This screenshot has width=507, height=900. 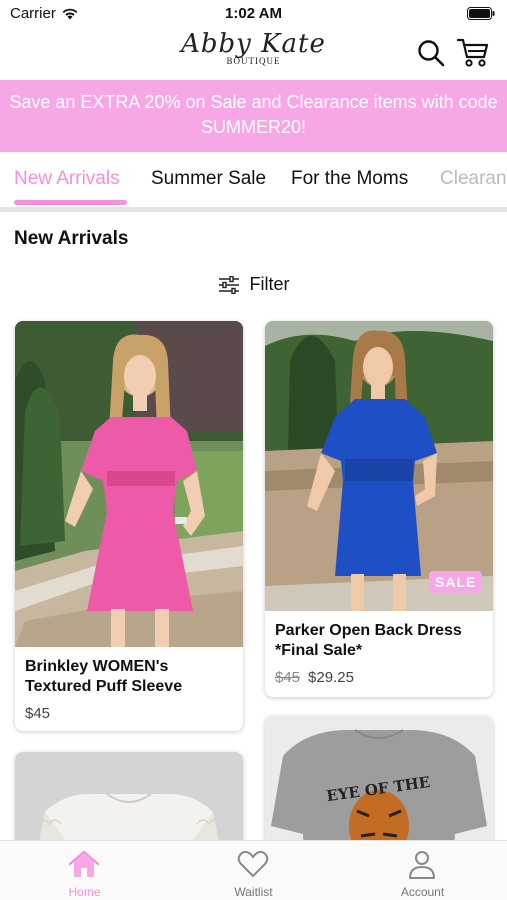 What do you see at coordinates (379, 466) in the screenshot?
I see `product-image` at bounding box center [379, 466].